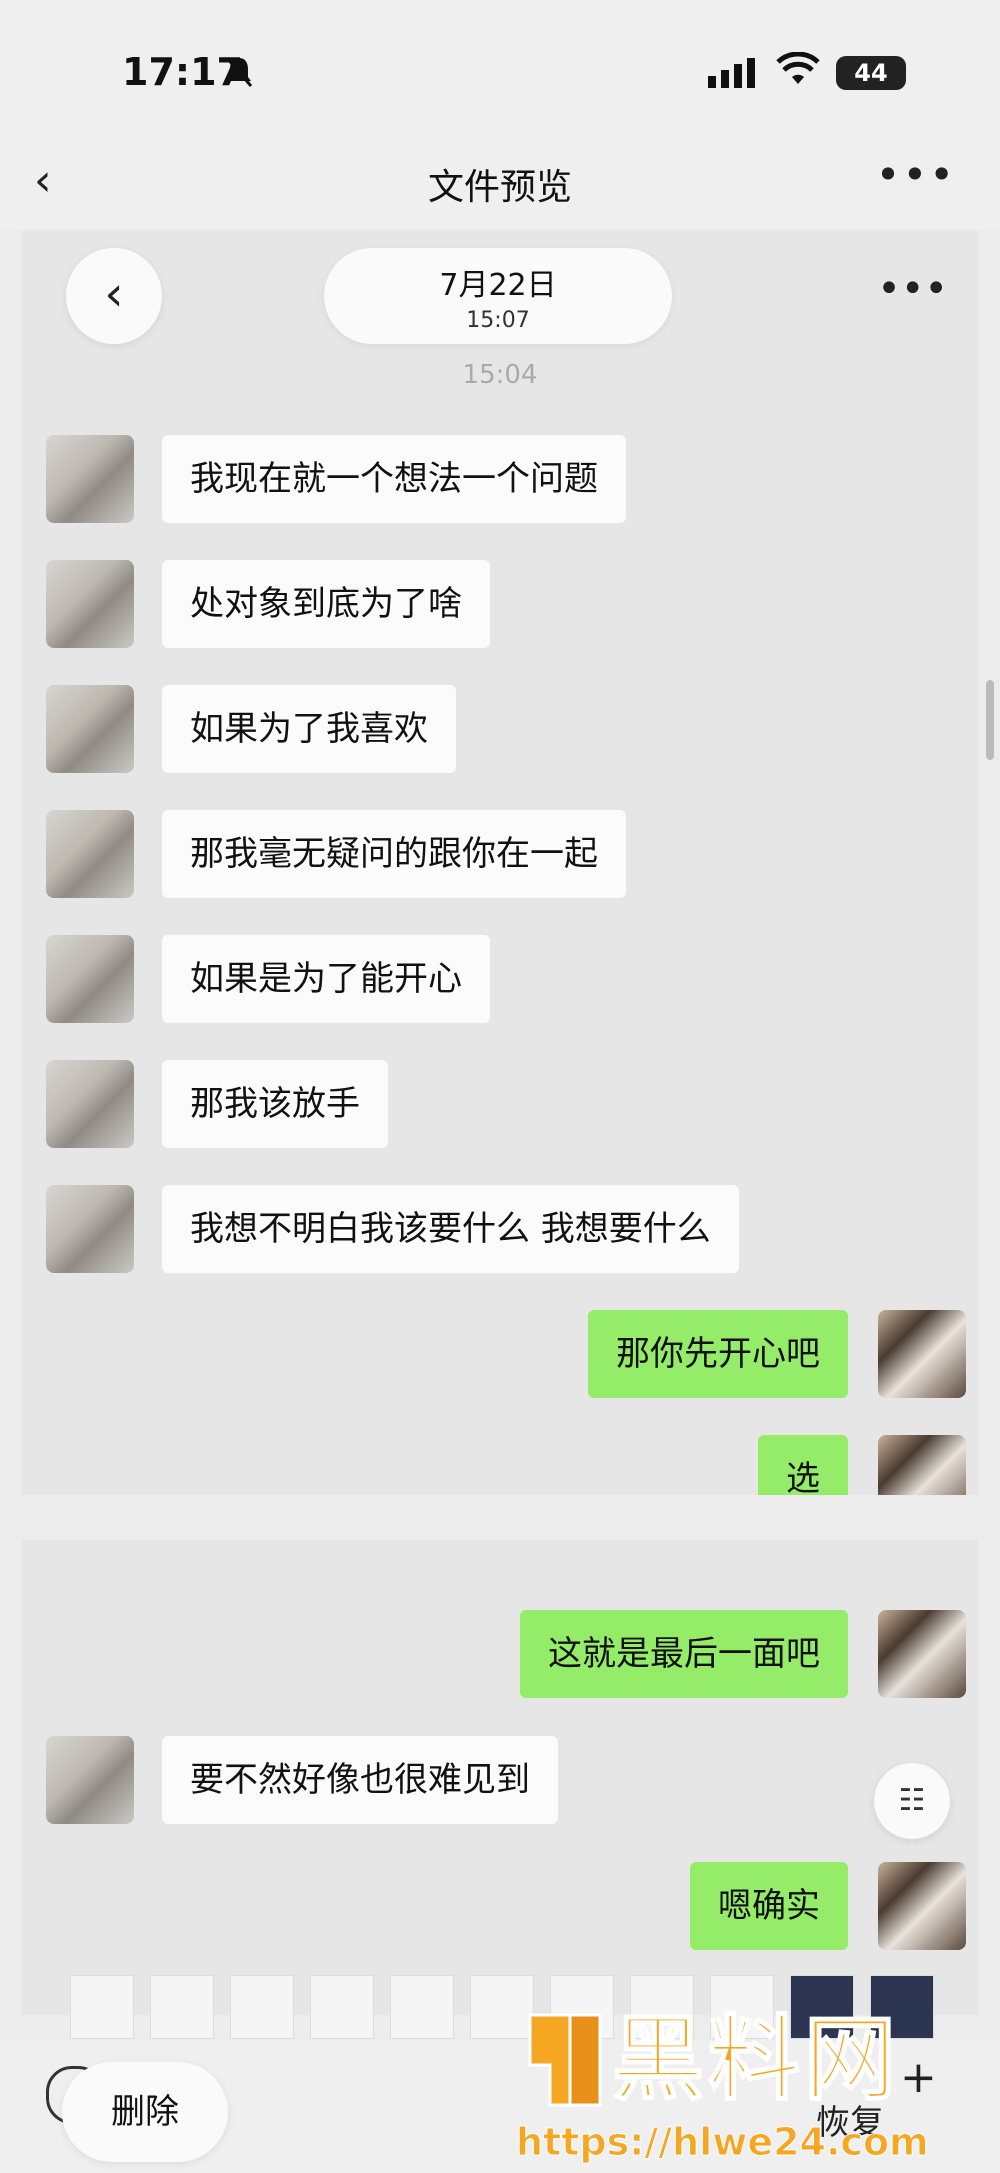 The image size is (1000, 2173). Describe the element at coordinates (499, 187) in the screenshot. I see `page-title: 文件预览` at that location.